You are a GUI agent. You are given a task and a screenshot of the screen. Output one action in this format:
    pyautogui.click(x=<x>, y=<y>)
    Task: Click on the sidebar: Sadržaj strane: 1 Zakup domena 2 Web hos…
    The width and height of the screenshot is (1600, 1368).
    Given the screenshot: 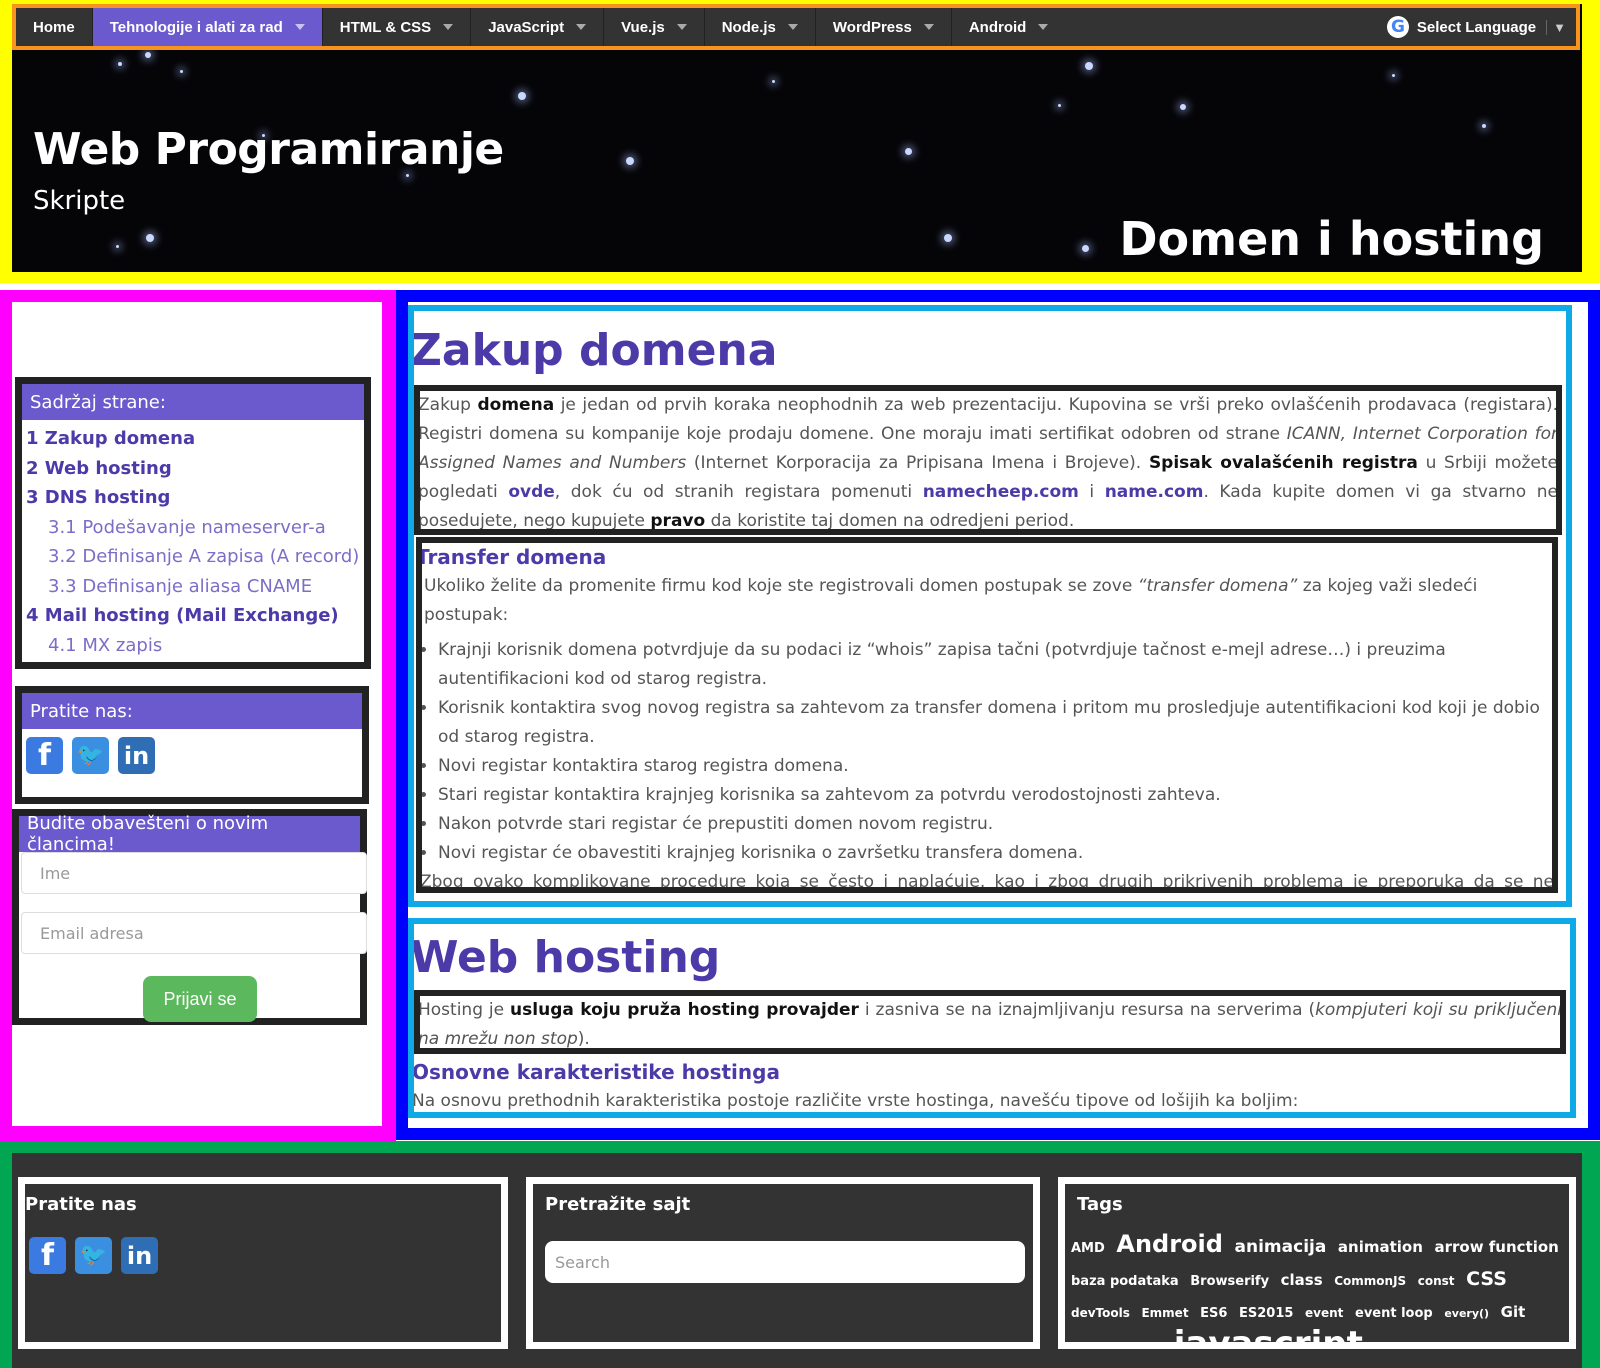 What is the action you would take?
    pyautogui.click(x=197, y=714)
    